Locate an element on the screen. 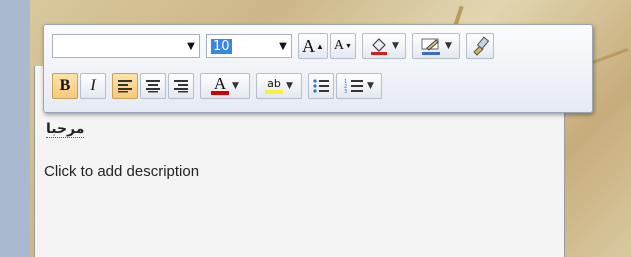  bold-label: B is located at coordinates (65, 85).